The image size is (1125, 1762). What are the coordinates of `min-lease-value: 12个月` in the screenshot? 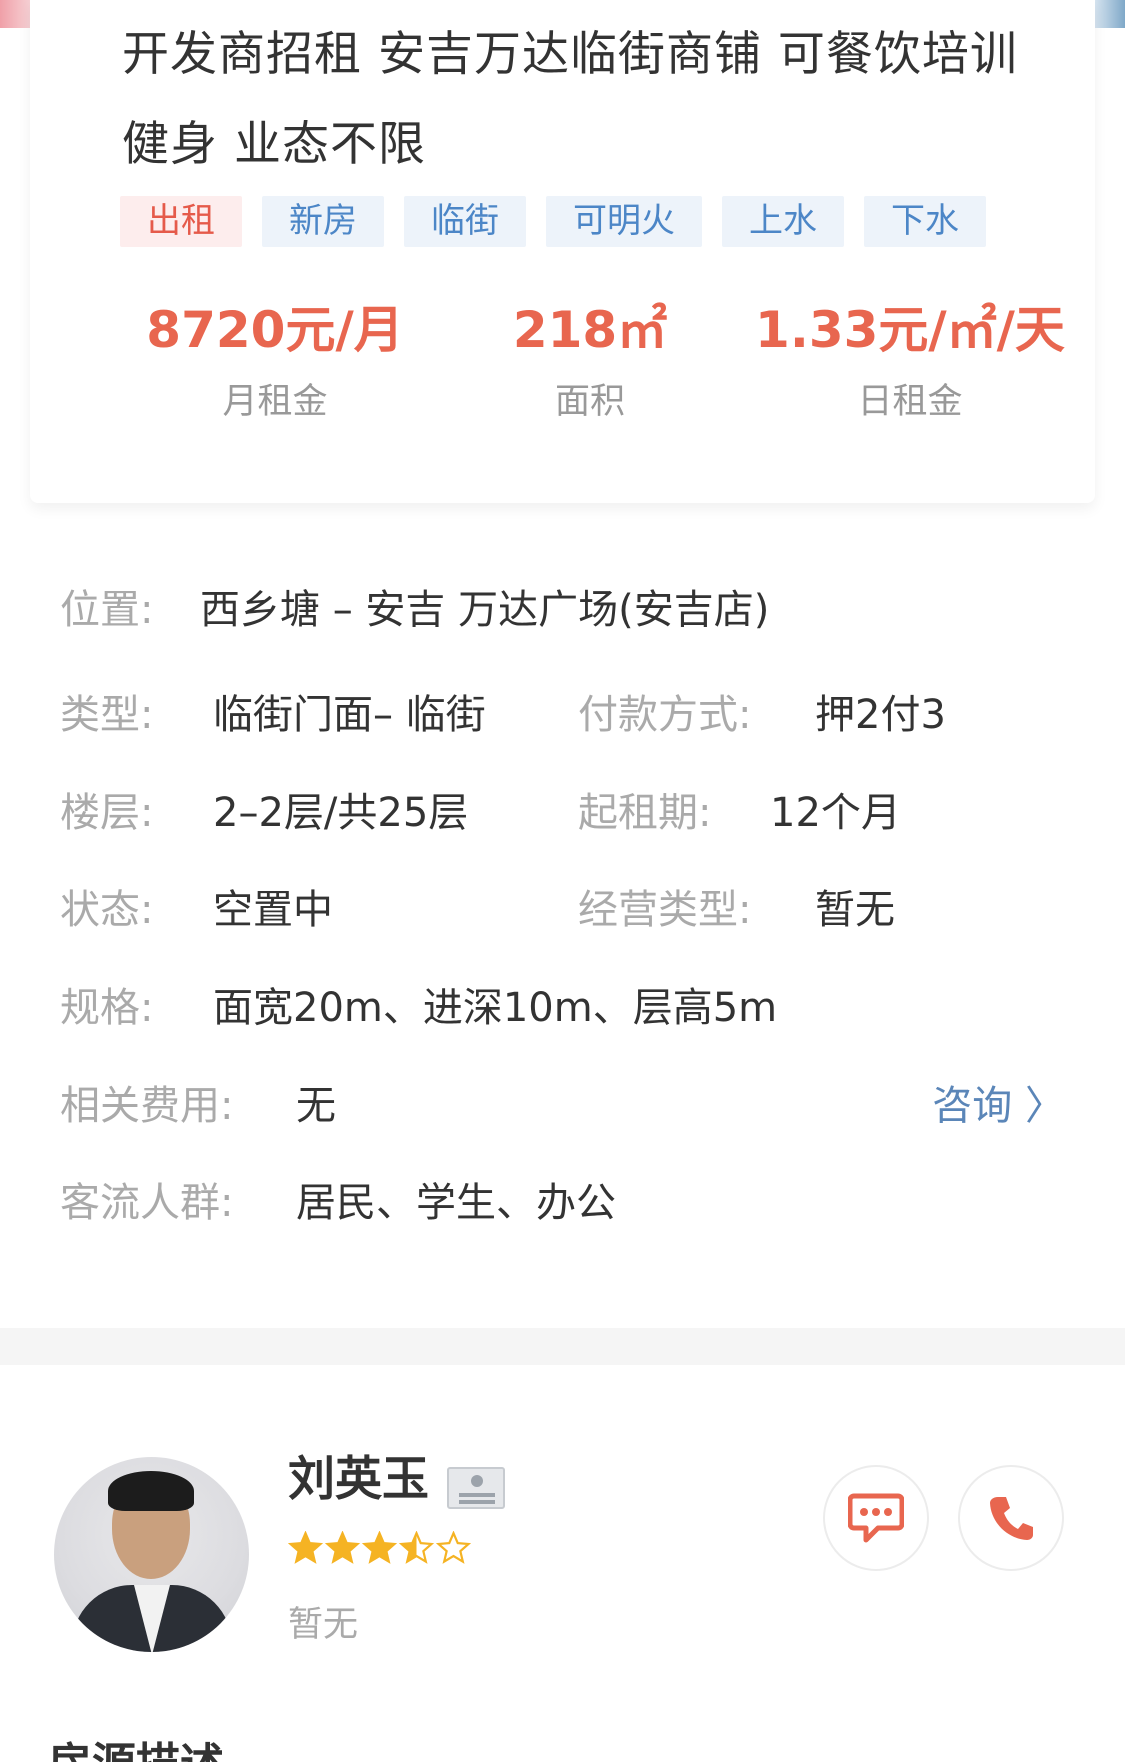 It's located at (835, 813).